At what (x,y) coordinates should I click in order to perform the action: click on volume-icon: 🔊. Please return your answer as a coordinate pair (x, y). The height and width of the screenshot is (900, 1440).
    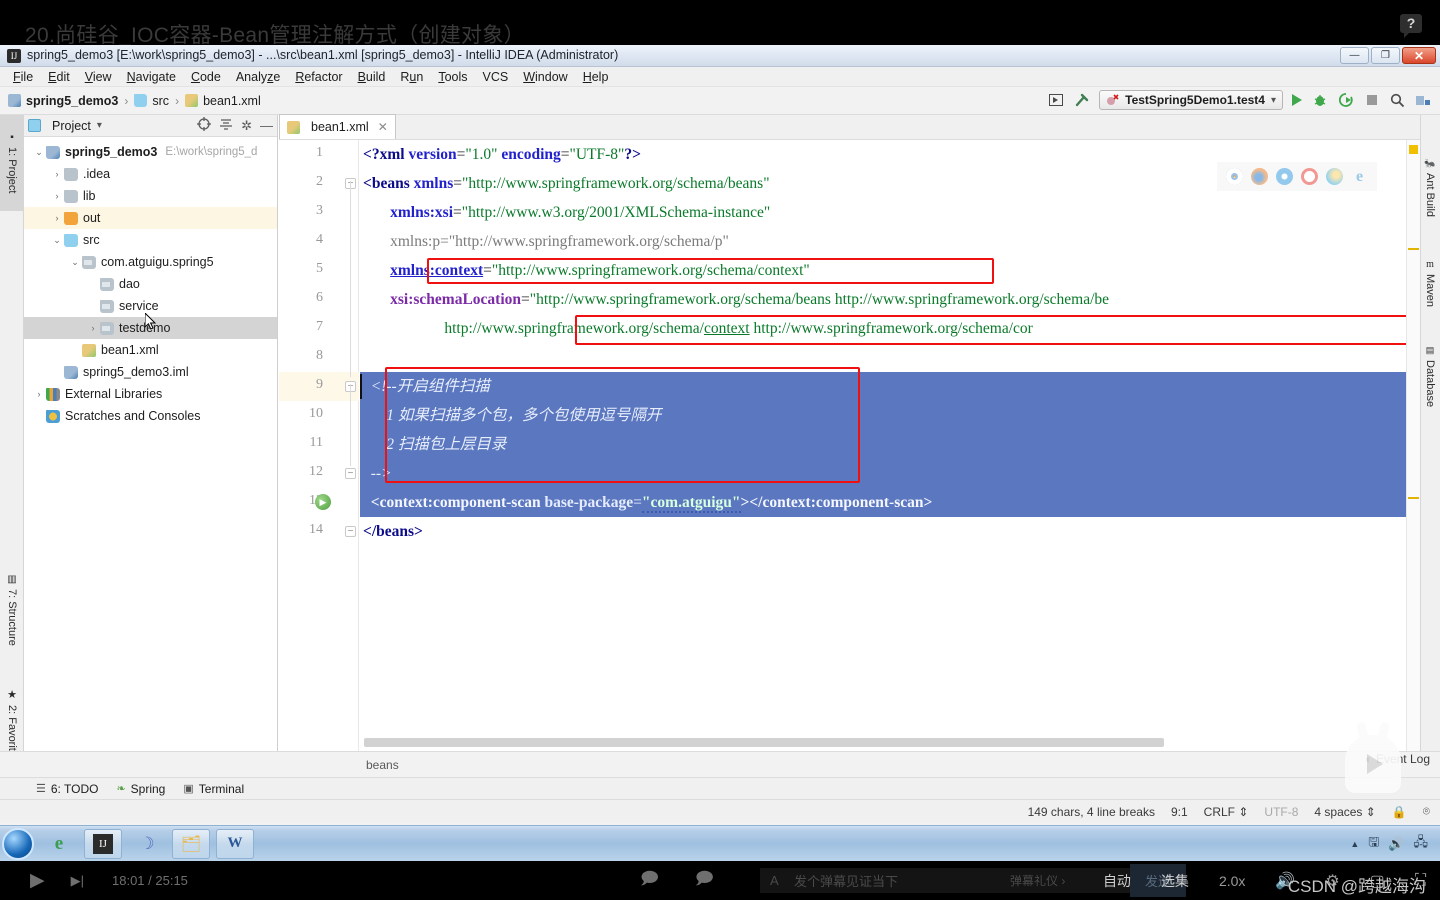
    Looking at the image, I should click on (1396, 844).